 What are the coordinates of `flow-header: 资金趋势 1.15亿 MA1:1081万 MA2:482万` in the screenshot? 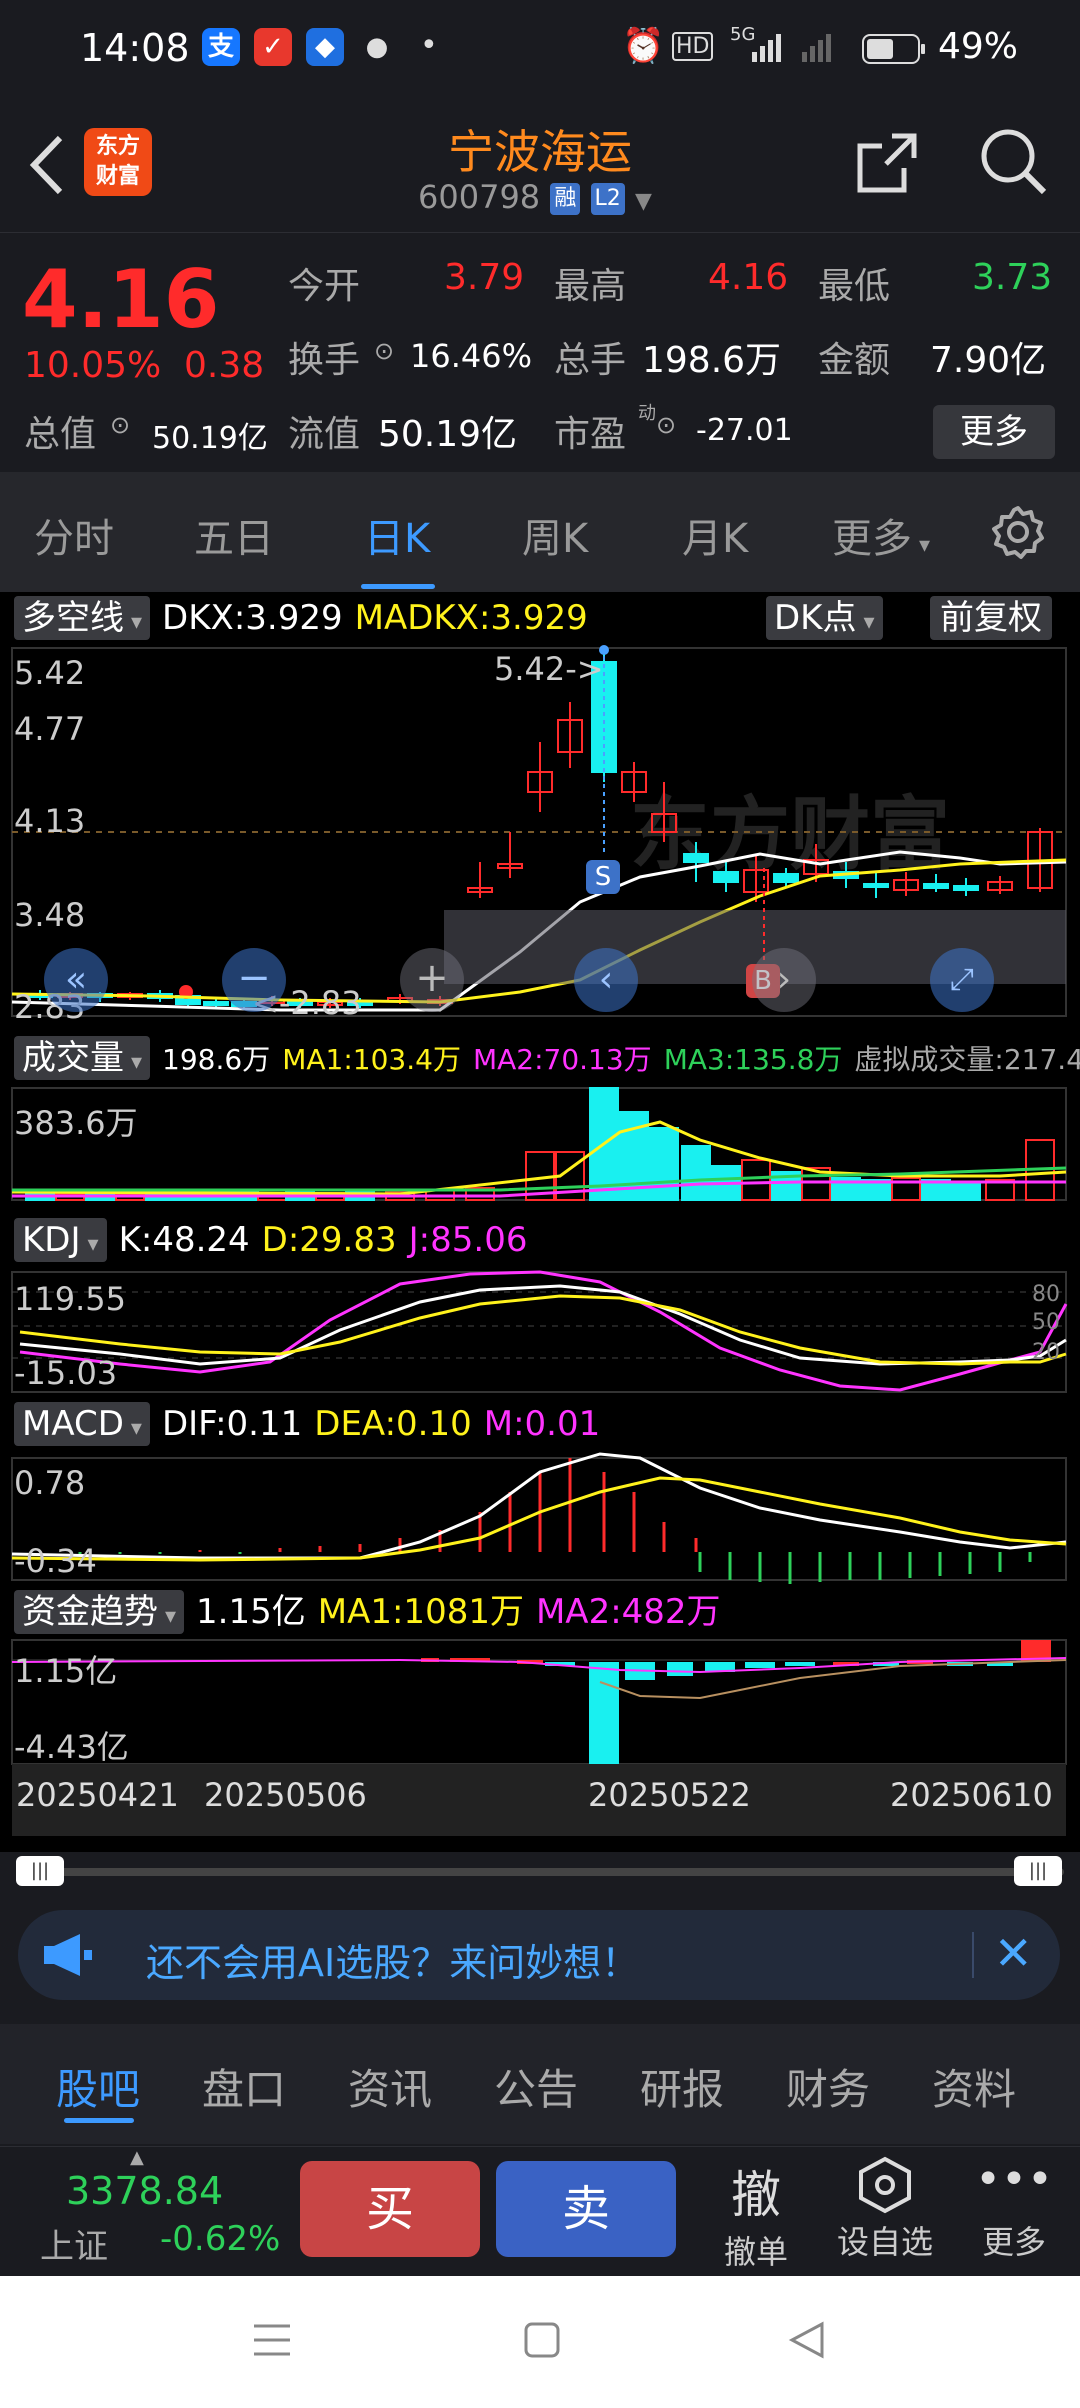 It's located at (547, 1609).